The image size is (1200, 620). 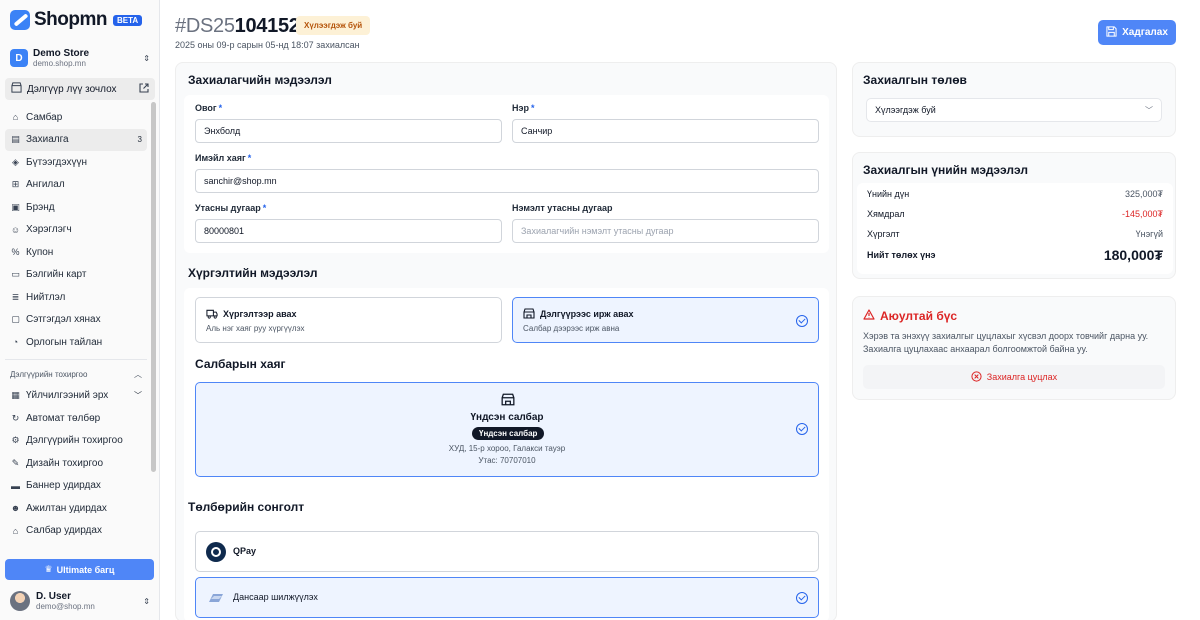 What do you see at coordinates (883, 234) in the screenshot?
I see `price-label: Хүргэлт` at bounding box center [883, 234].